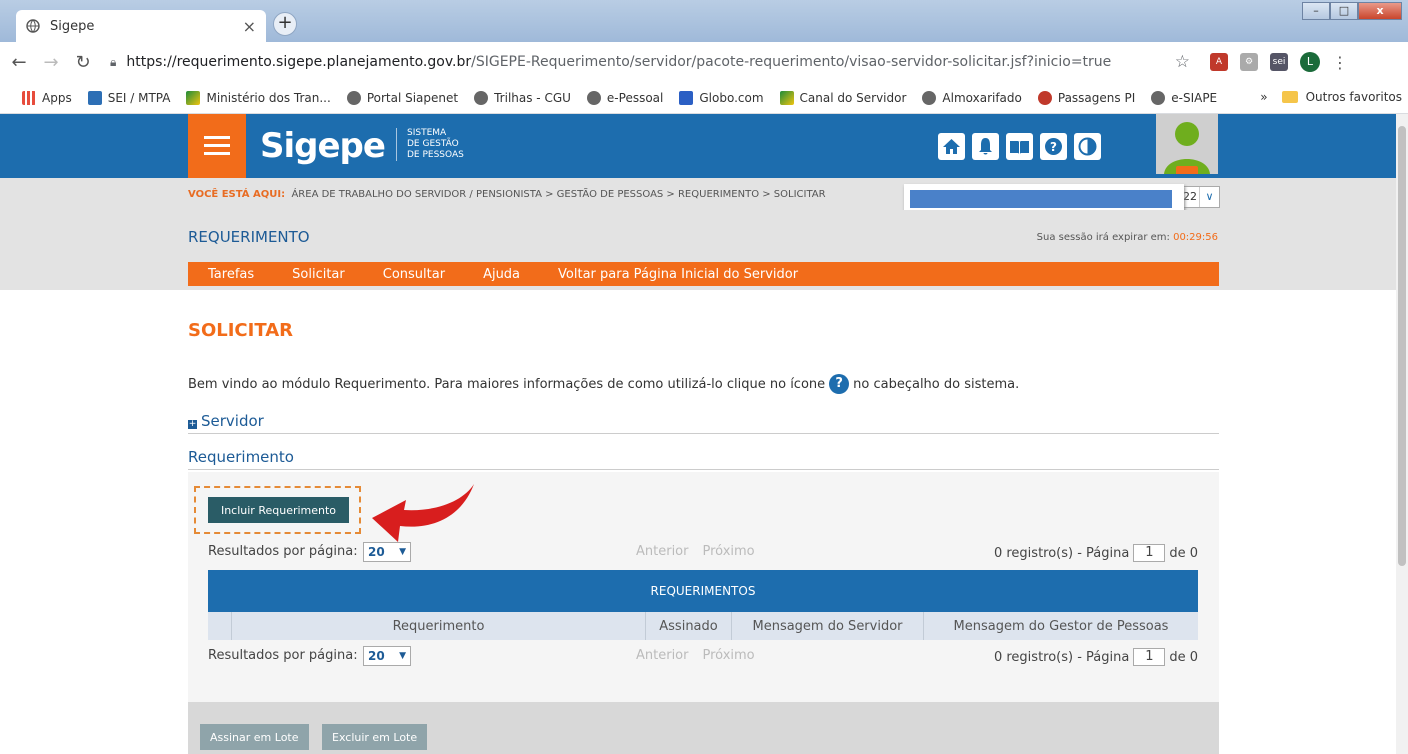 This screenshot has width=1408, height=754. Describe the element at coordinates (842, 97) in the screenshot. I see `bookmark-canal: Canal do Servidor` at that location.